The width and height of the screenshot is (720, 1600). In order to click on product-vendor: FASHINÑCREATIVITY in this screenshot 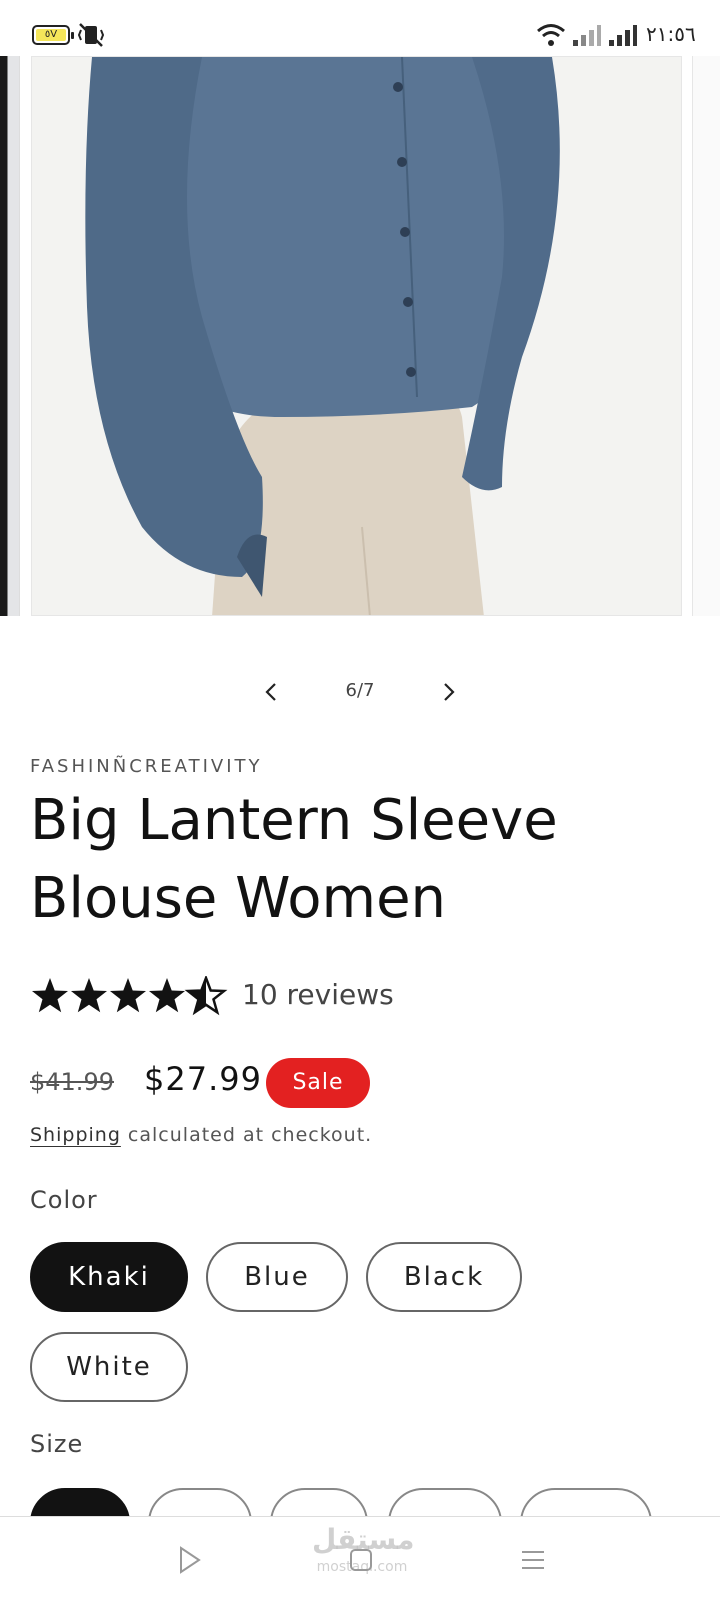, I will do `click(146, 766)`.